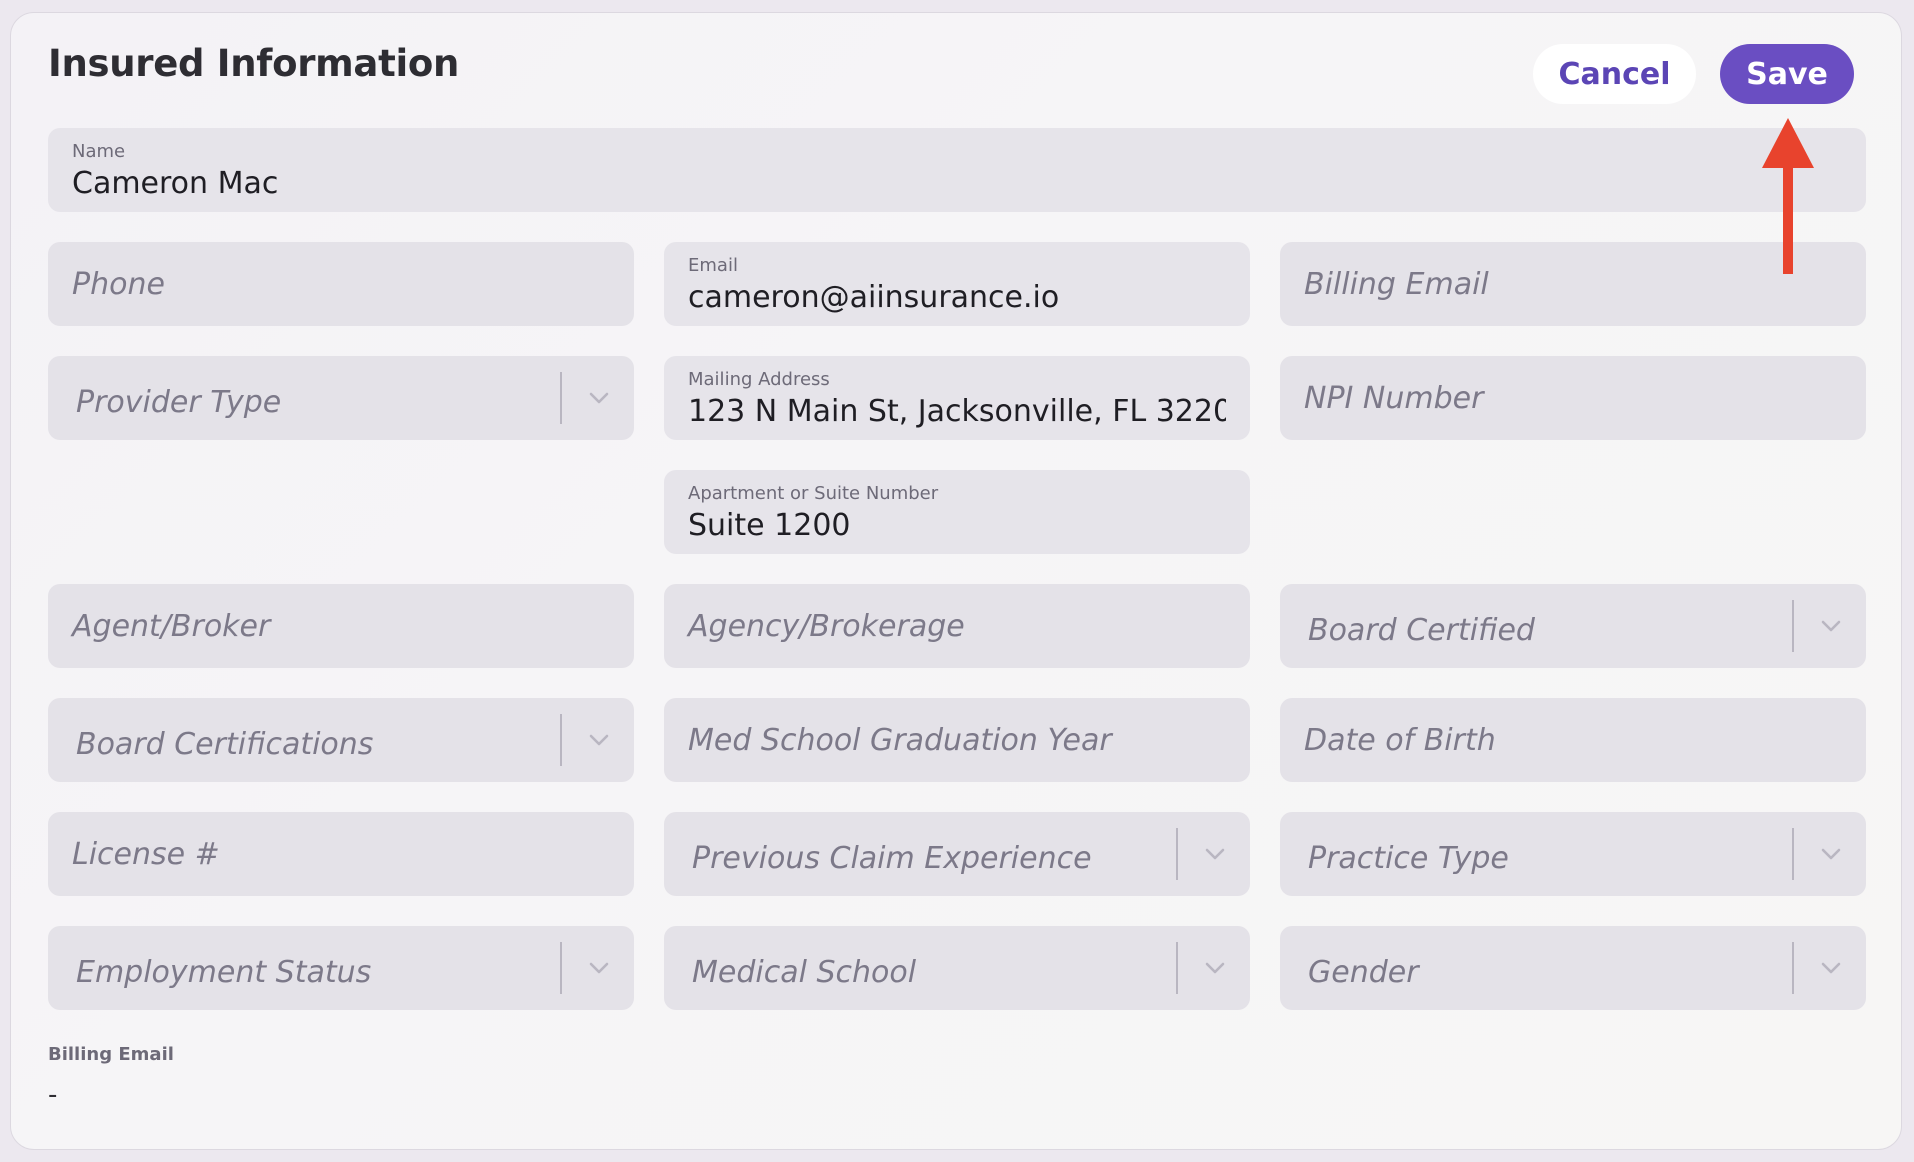 This screenshot has height=1162, width=1914. Describe the element at coordinates (341, 284) in the screenshot. I see `phone-field: Phone` at that location.